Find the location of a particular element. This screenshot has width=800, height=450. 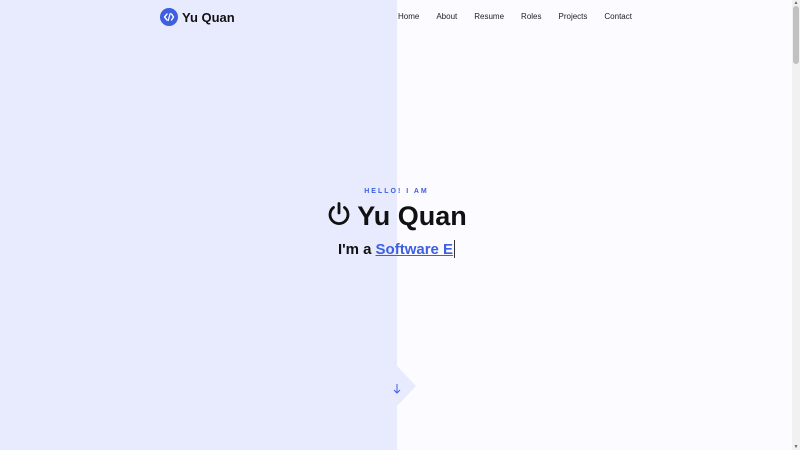

nav-projects: Projects is located at coordinates (573, 16).